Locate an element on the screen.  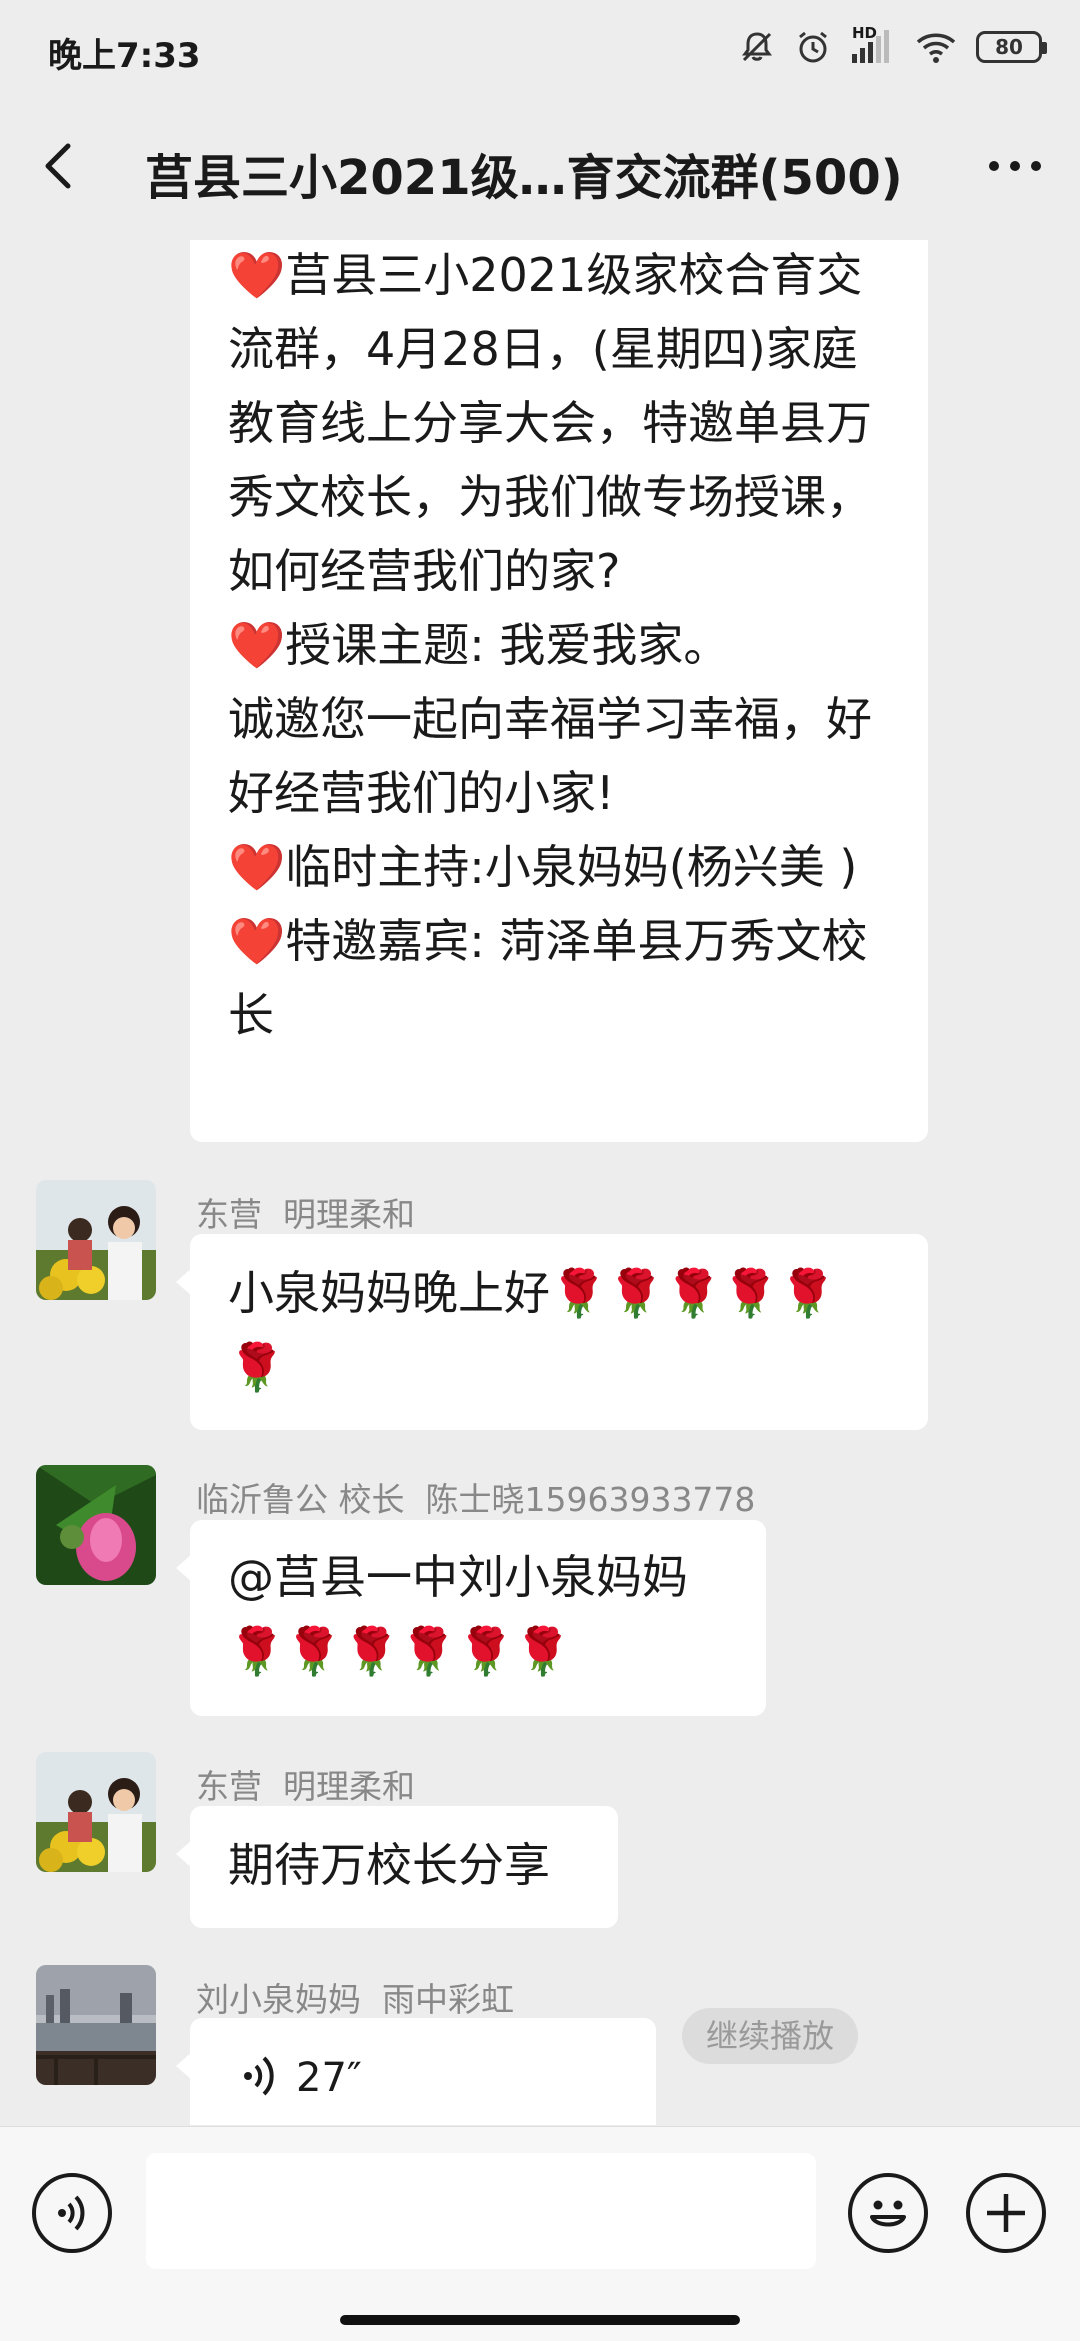
sender-name: 临沂鲁公 校长 陈士晓15963933778 is located at coordinates (476, 1499).